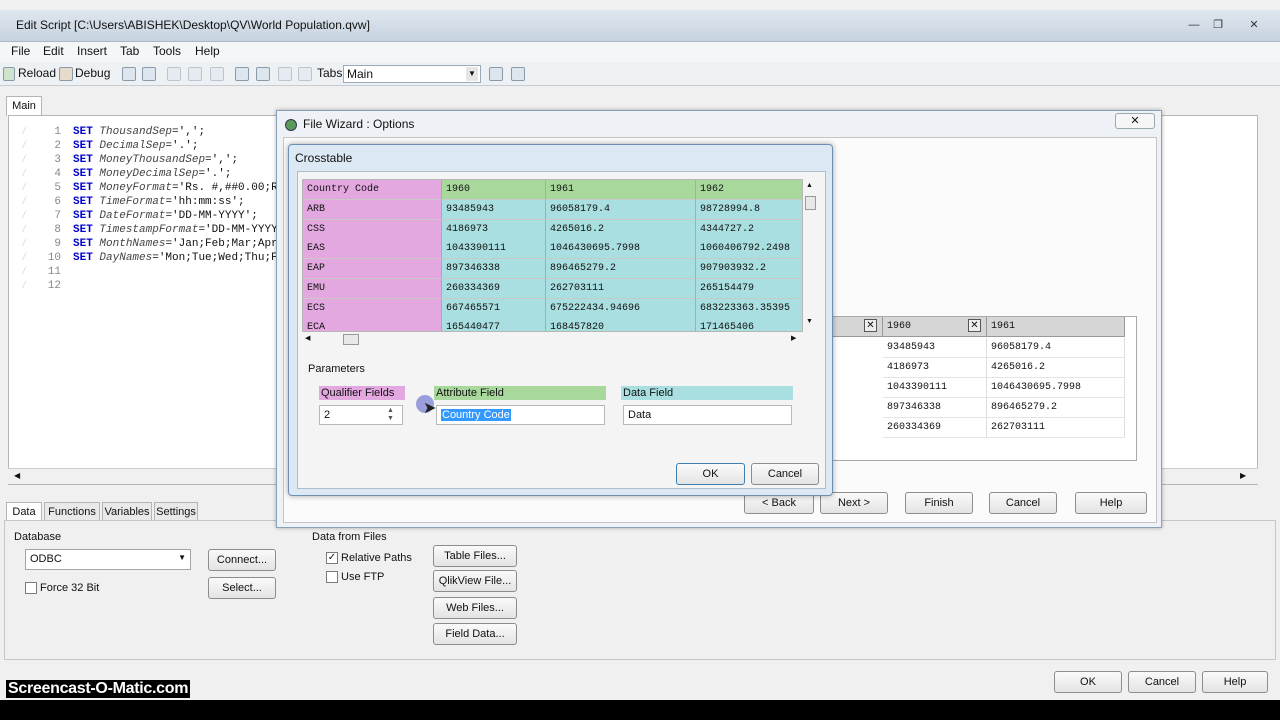 The image size is (1280, 720). What do you see at coordinates (92, 73) in the screenshot?
I see `debug-button: Debug` at bounding box center [92, 73].